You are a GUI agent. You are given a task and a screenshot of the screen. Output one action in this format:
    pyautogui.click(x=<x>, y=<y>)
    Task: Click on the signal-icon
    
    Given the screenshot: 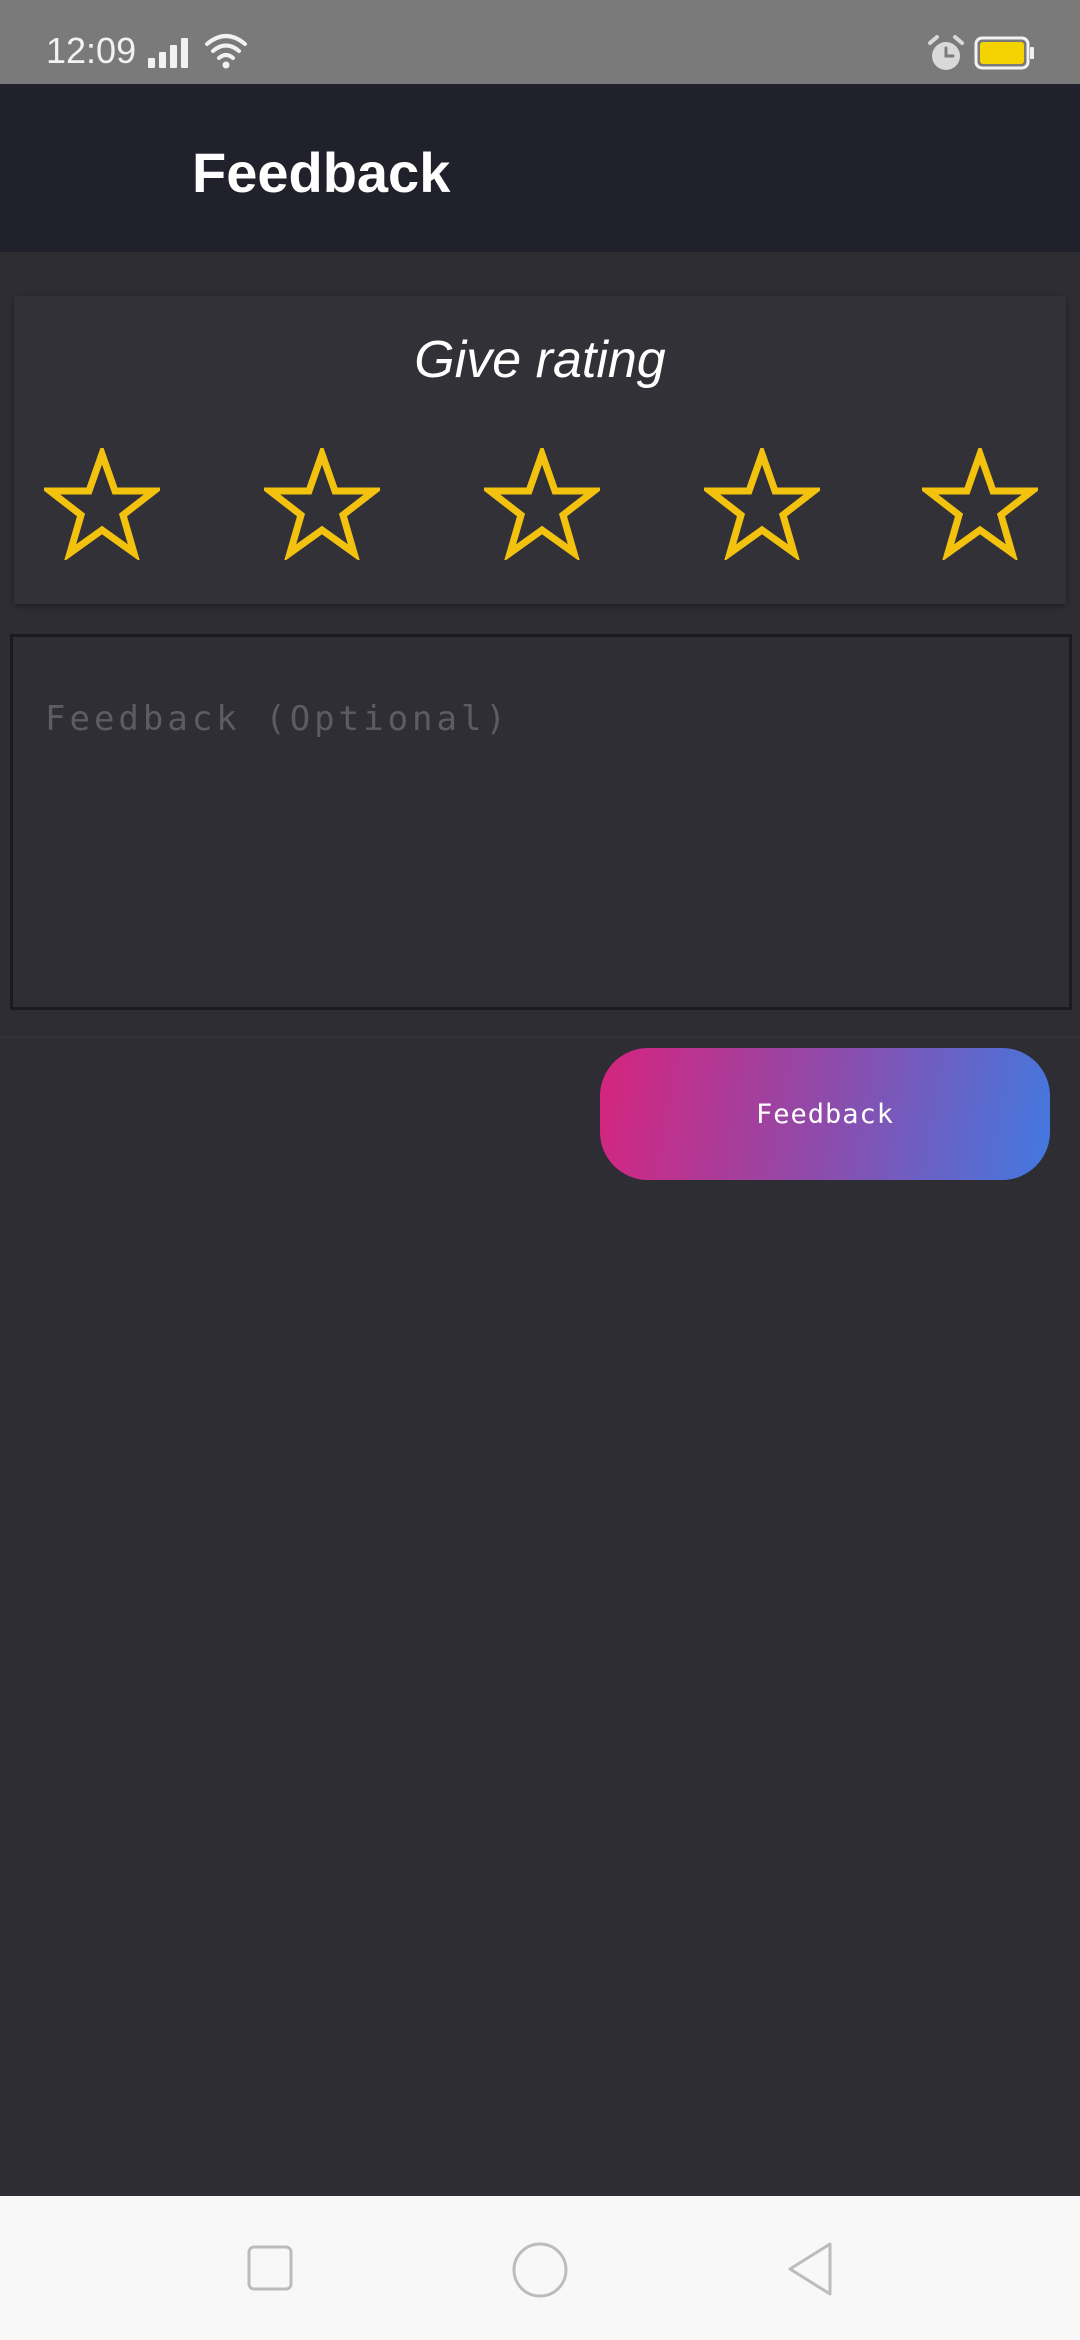 What is the action you would take?
    pyautogui.click(x=168, y=53)
    